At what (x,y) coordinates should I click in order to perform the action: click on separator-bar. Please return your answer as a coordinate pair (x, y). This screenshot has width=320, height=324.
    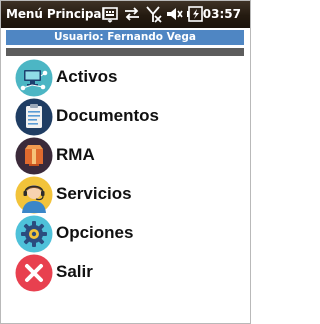
    Looking at the image, I should click on (125, 52).